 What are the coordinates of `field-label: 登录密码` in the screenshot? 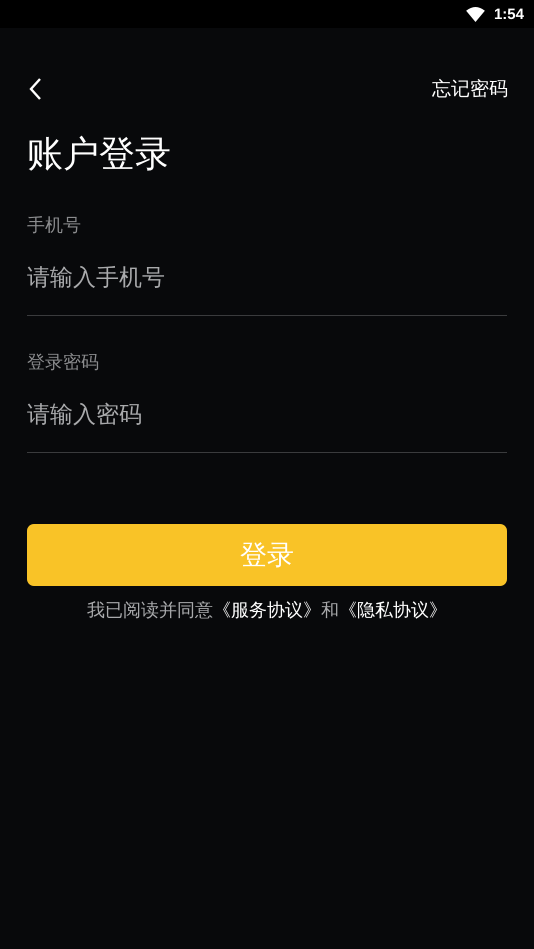 It's located at (63, 362).